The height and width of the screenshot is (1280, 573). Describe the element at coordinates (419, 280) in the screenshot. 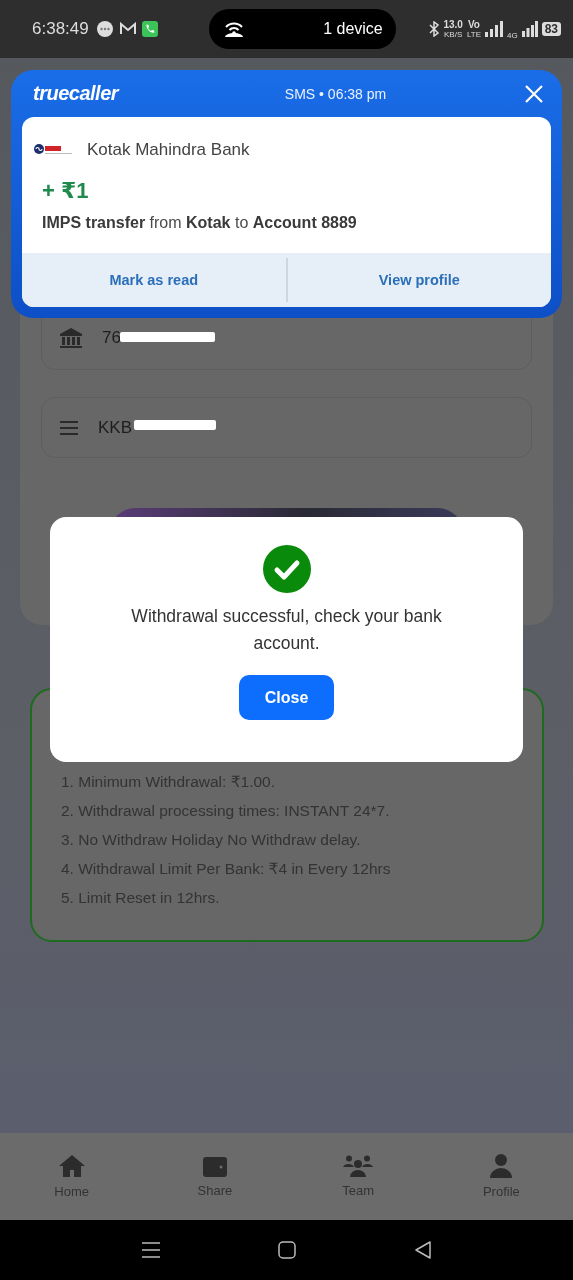

I see `action-button: View profile` at that location.